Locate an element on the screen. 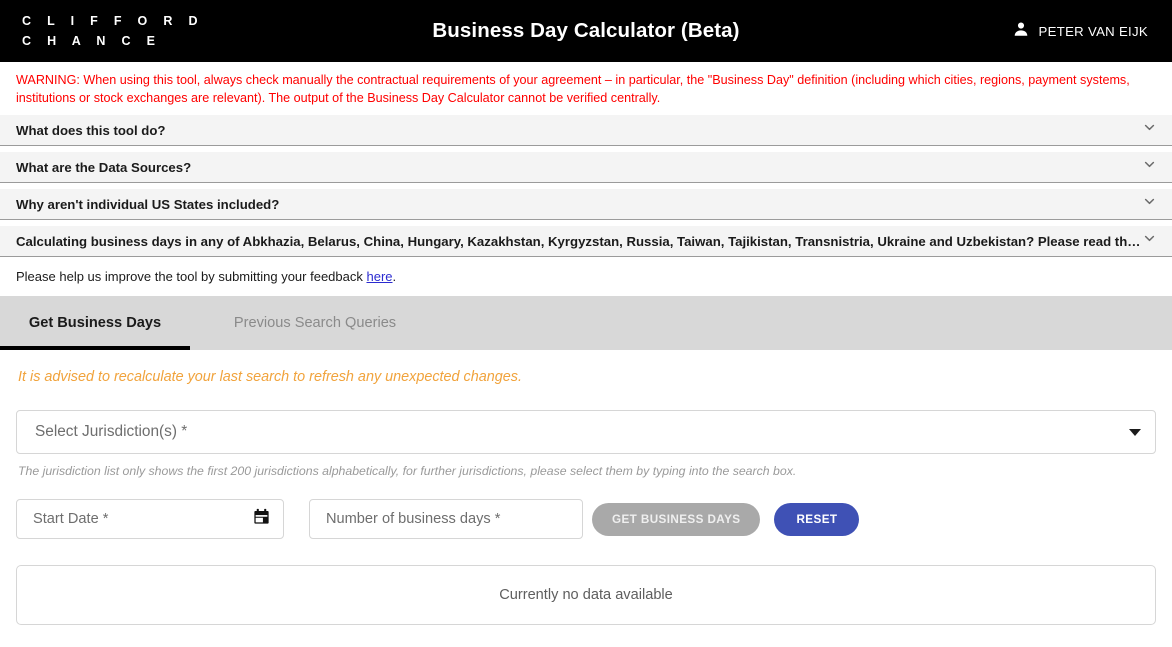 Image resolution: width=1172 pixels, height=647 pixels. brand-line-1: C L I F F O R D is located at coordinates (113, 21).